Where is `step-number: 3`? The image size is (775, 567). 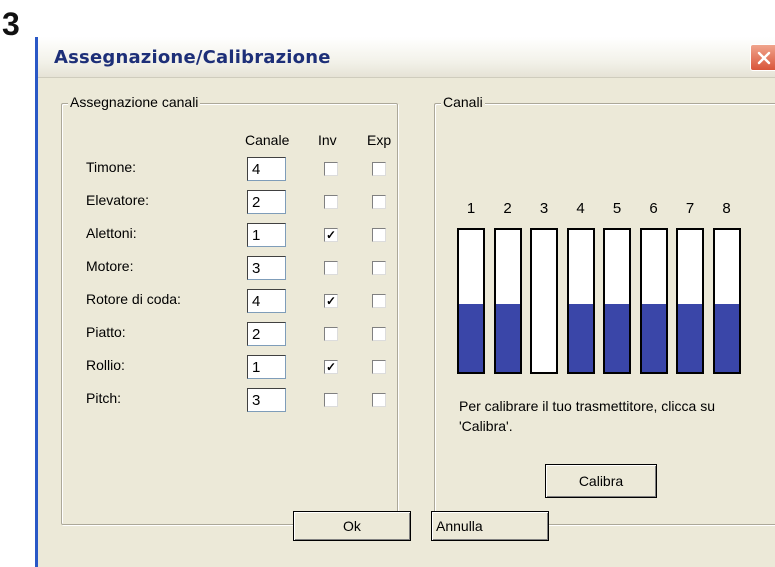 step-number: 3 is located at coordinates (11, 24).